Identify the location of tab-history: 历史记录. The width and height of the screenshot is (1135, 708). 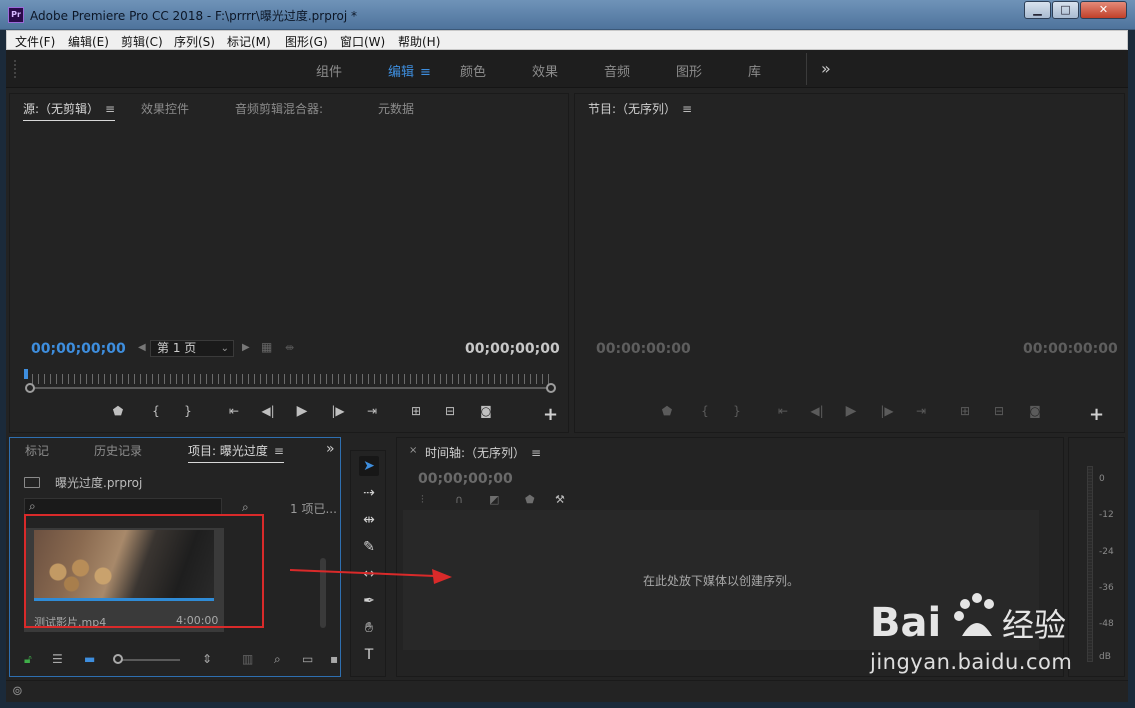
(118, 450).